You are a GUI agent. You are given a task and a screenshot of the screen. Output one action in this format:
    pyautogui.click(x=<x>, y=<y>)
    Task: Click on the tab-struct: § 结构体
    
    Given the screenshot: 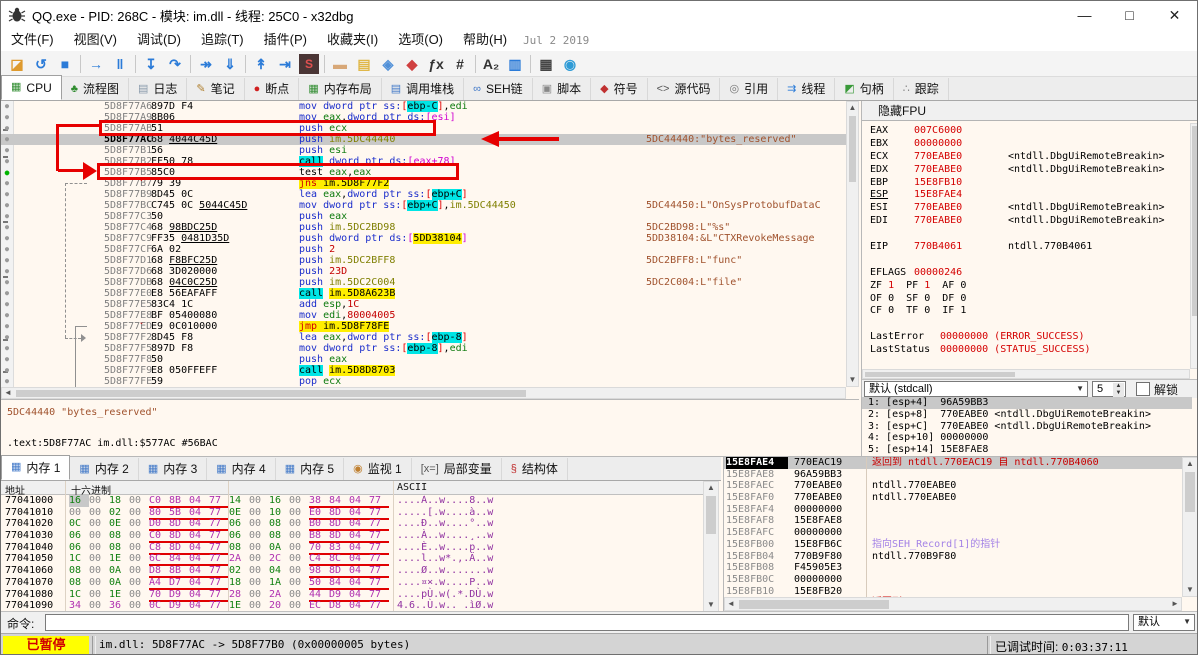 What is the action you would take?
    pyautogui.click(x=535, y=469)
    